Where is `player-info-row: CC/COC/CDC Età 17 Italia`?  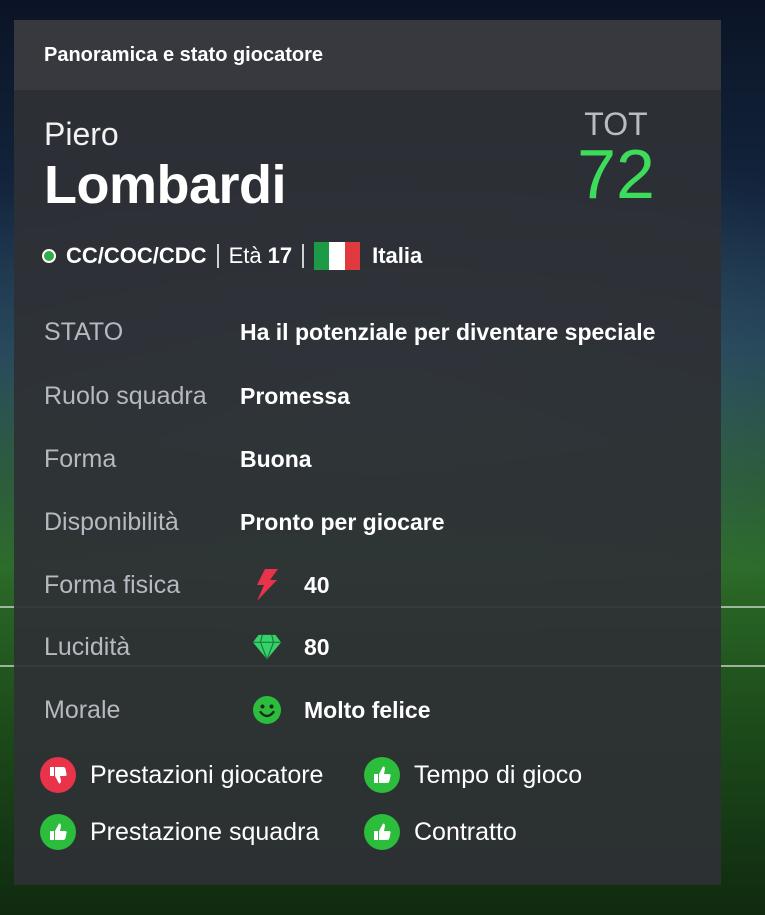 player-info-row: CC/COC/CDC Età 17 Italia is located at coordinates (232, 256).